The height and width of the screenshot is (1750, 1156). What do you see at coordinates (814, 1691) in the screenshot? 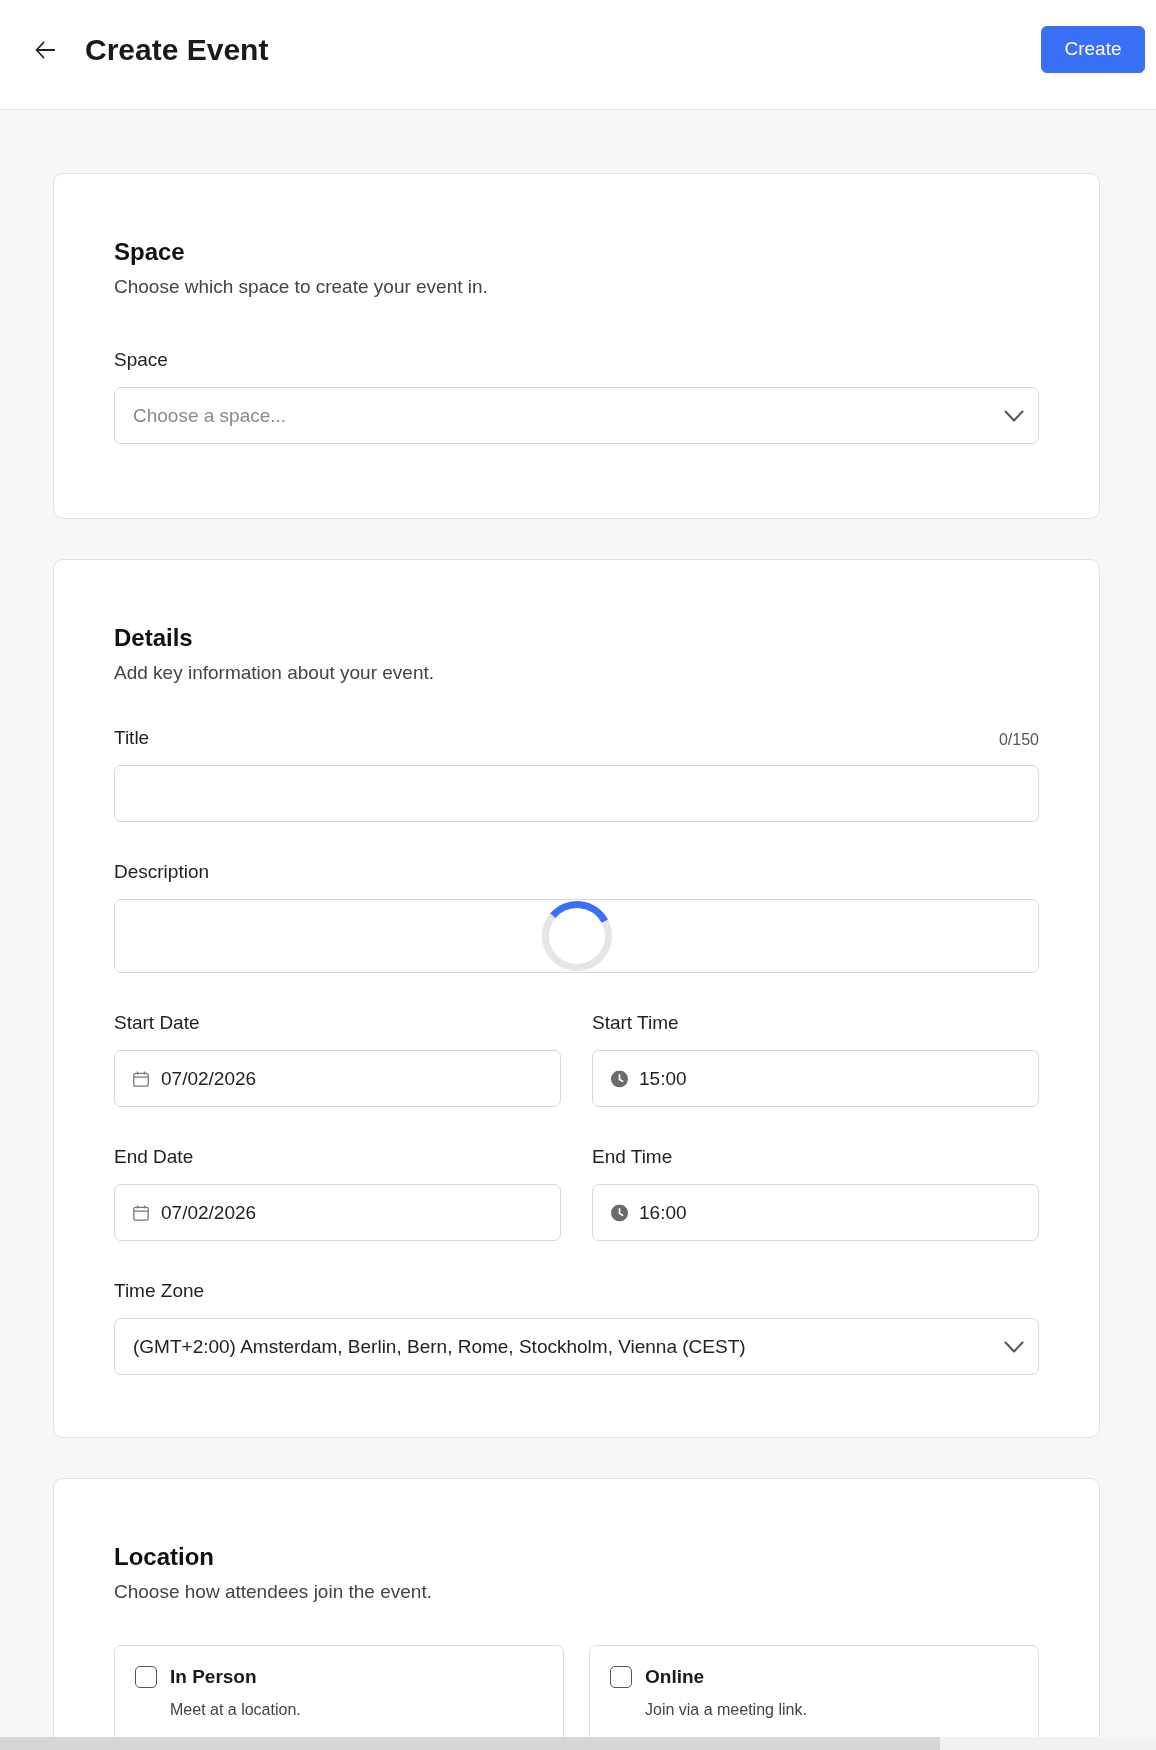
I see `option-card: Online Join via a meeting link.` at bounding box center [814, 1691].